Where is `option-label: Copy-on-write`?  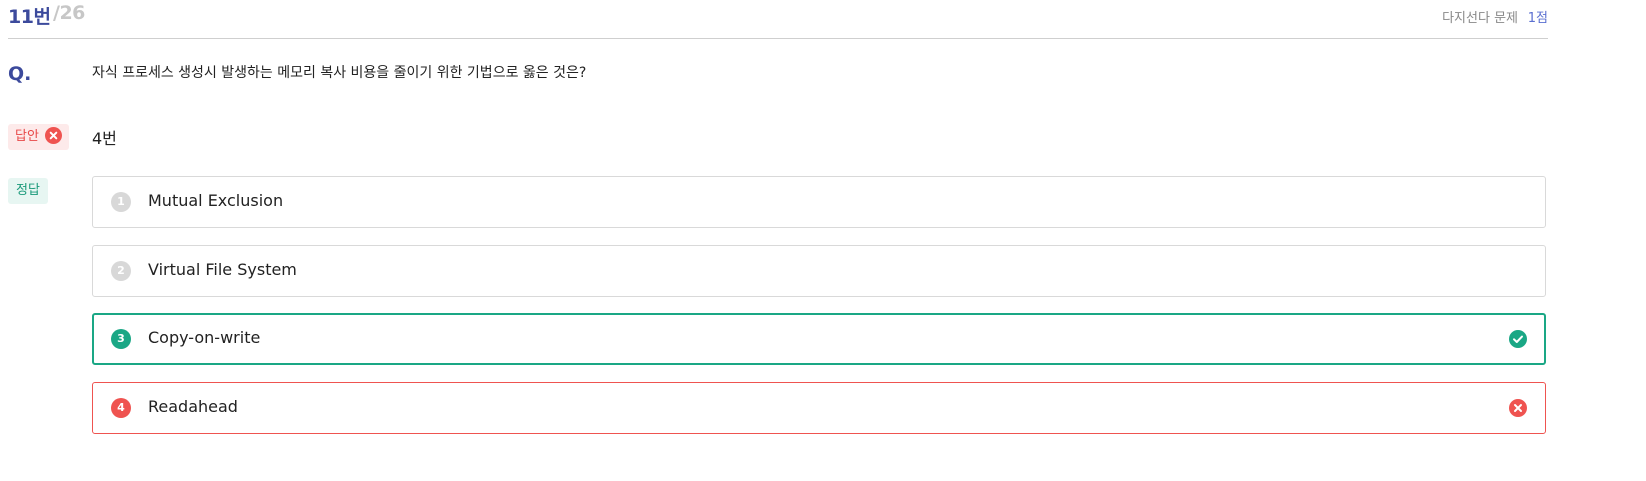
option-label: Copy-on-write is located at coordinates (204, 337).